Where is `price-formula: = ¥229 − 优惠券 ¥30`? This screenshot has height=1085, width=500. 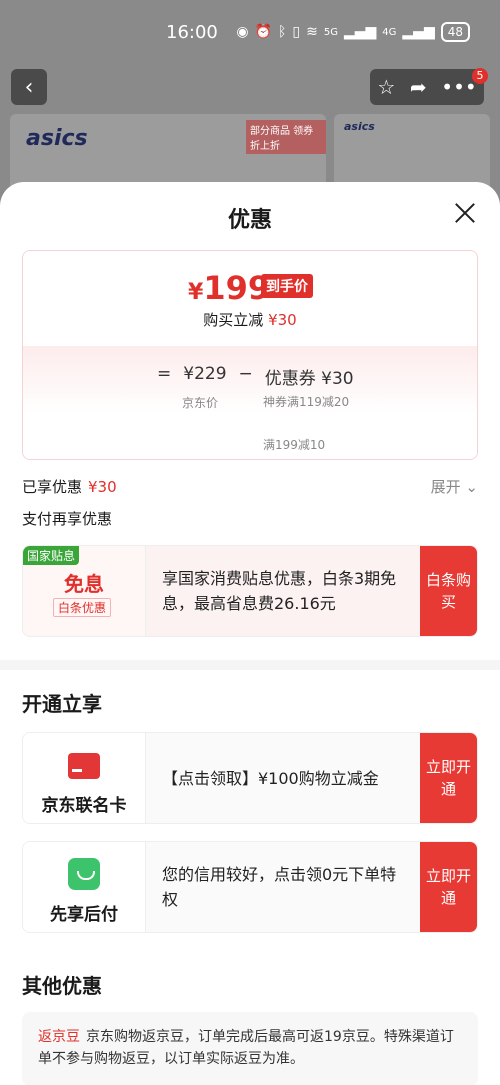 price-formula: = ¥229 − 优惠券 ¥30 is located at coordinates (255, 376).